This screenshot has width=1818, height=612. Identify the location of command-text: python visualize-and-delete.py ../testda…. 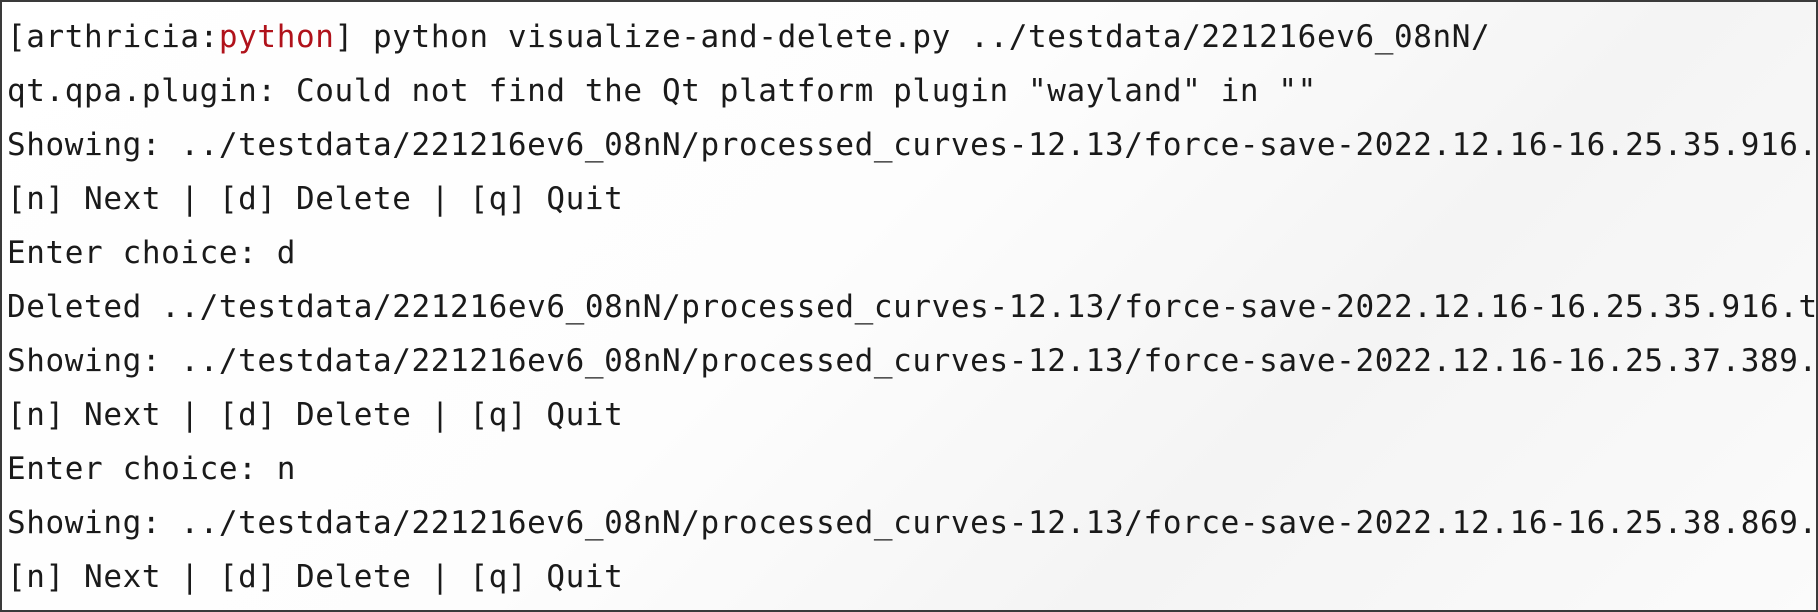
(922, 37).